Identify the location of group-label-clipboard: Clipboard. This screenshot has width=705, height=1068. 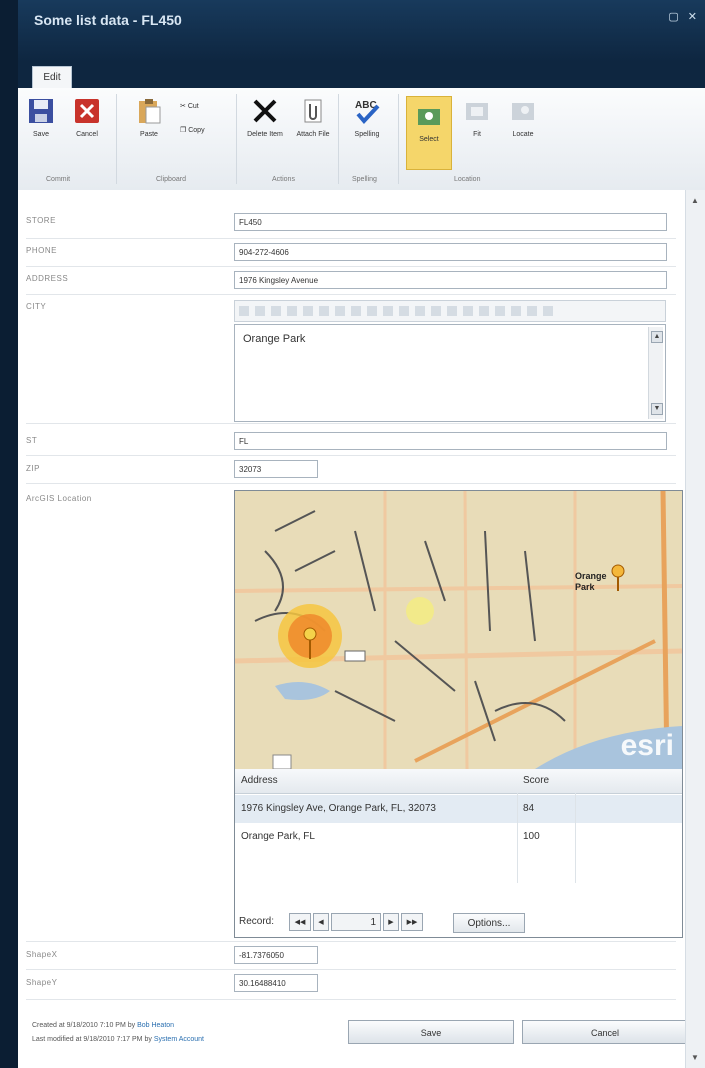
(171, 179).